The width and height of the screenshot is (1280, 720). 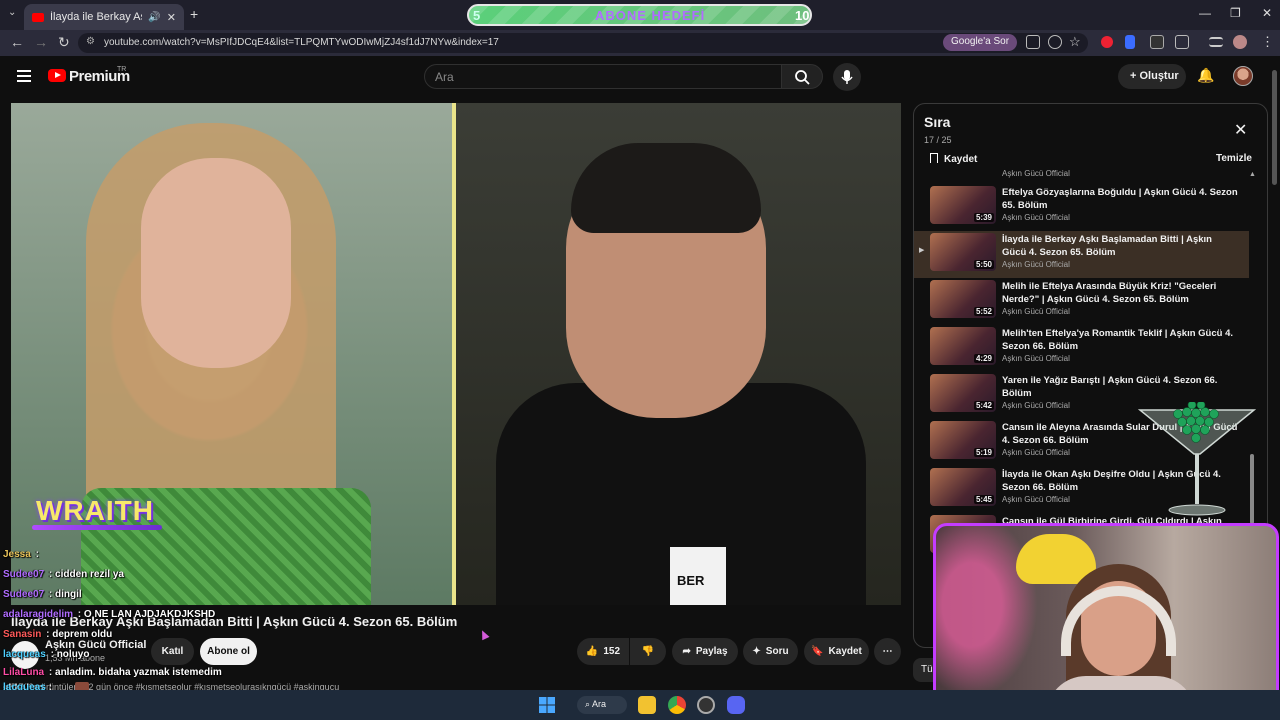 I want to click on thumbs-up-icon: 👍, so click(x=592, y=651).